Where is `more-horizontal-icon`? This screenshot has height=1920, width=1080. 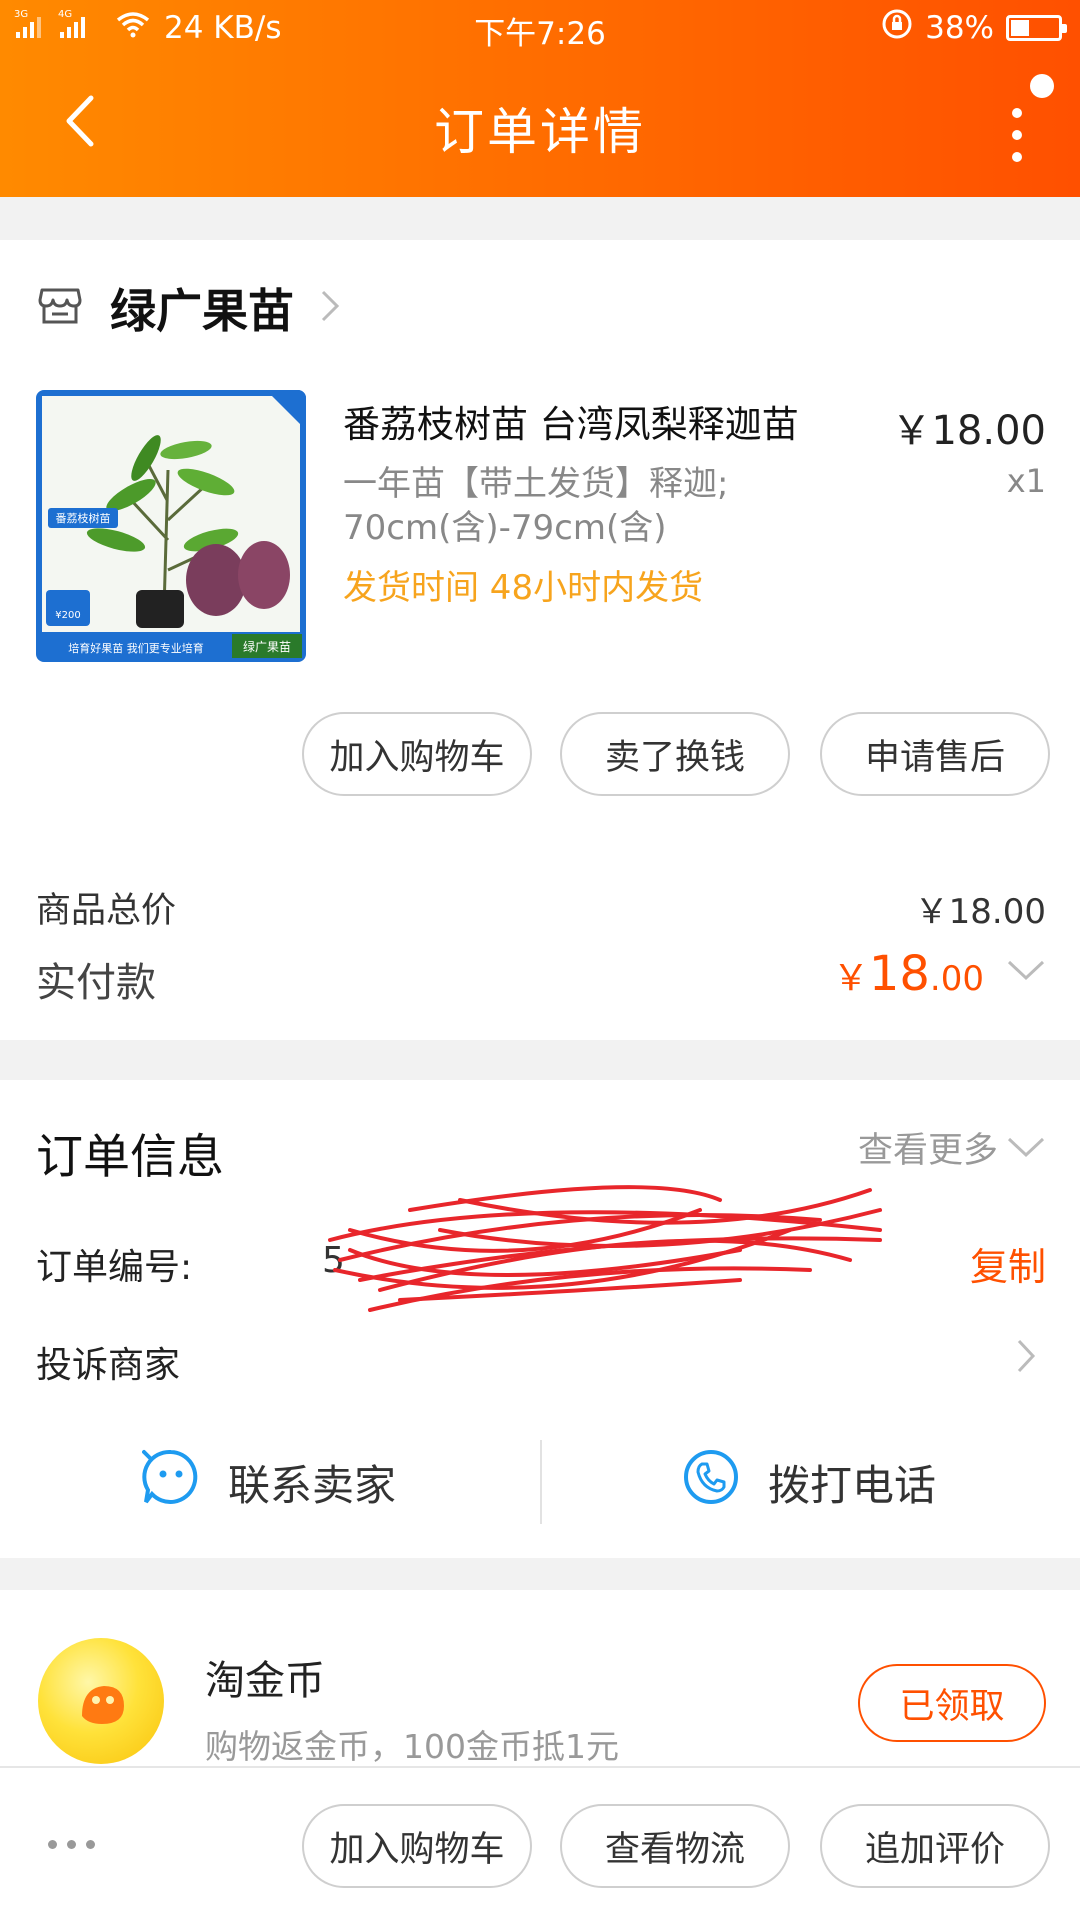
more-horizontal-icon is located at coordinates (71, 1844).